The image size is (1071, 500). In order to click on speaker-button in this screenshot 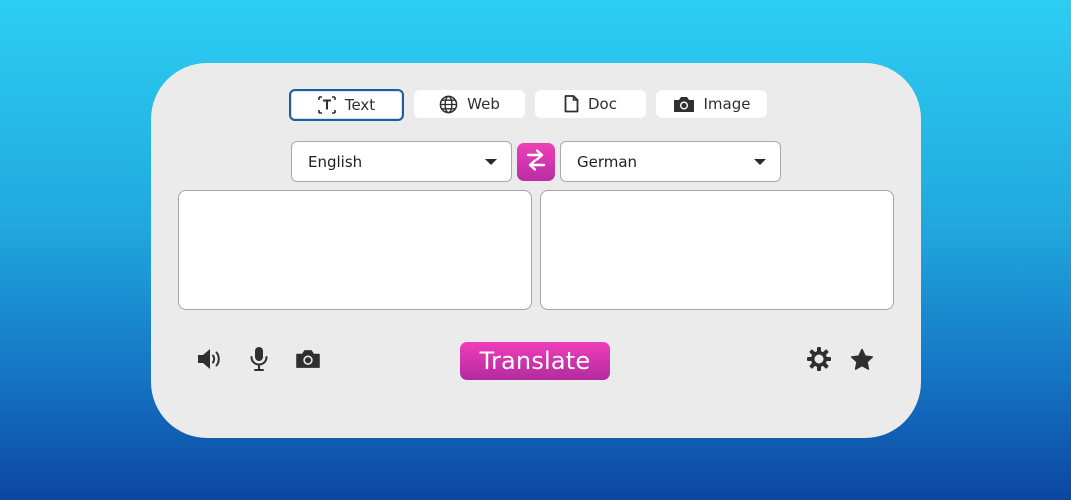, I will do `click(210, 361)`.